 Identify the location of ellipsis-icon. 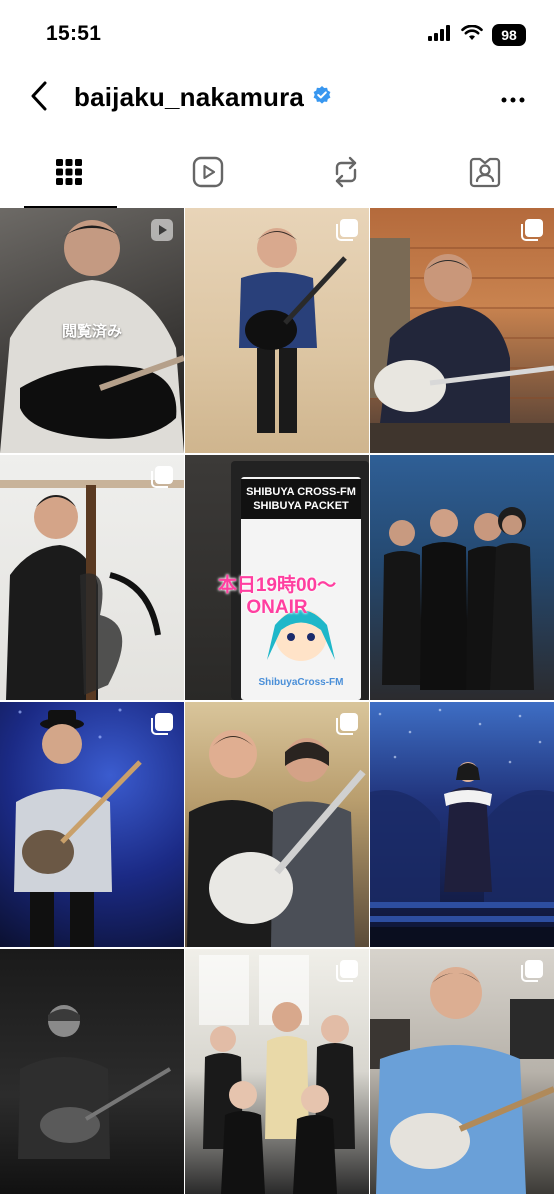
(513, 99).